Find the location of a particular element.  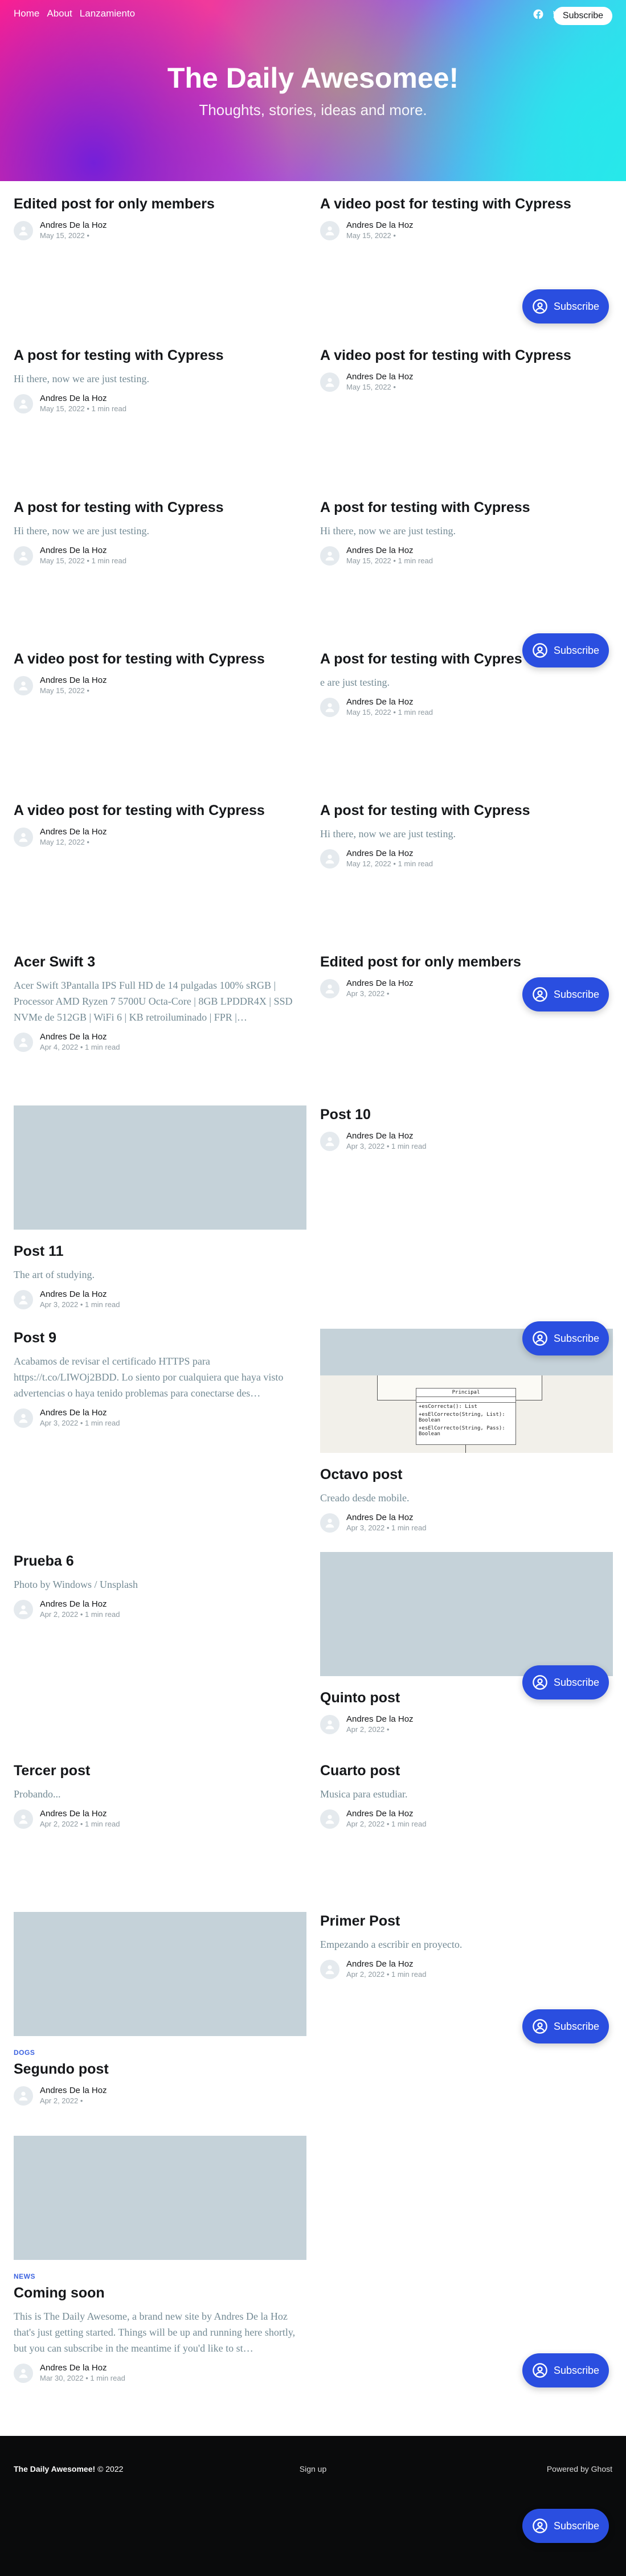

nav-item-lanzamiento: Lanzamiento is located at coordinates (107, 13).